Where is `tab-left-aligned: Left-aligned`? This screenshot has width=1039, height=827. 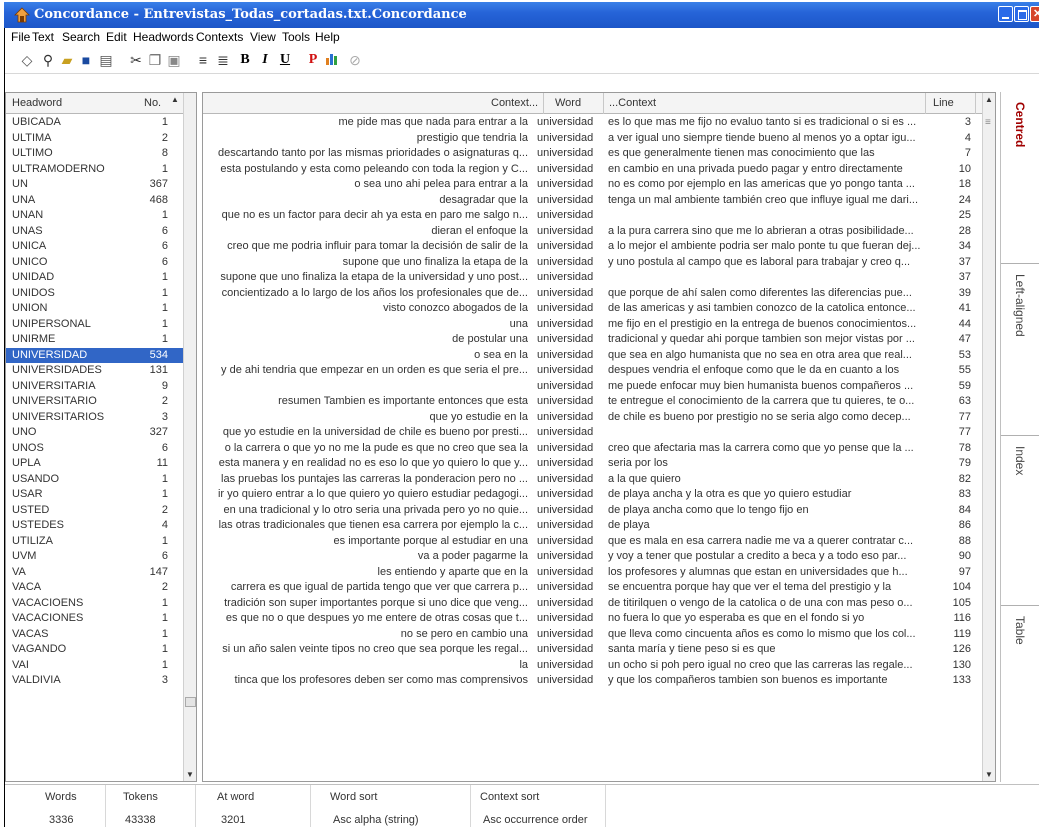
tab-left-aligned: Left-aligned is located at coordinates (1020, 350).